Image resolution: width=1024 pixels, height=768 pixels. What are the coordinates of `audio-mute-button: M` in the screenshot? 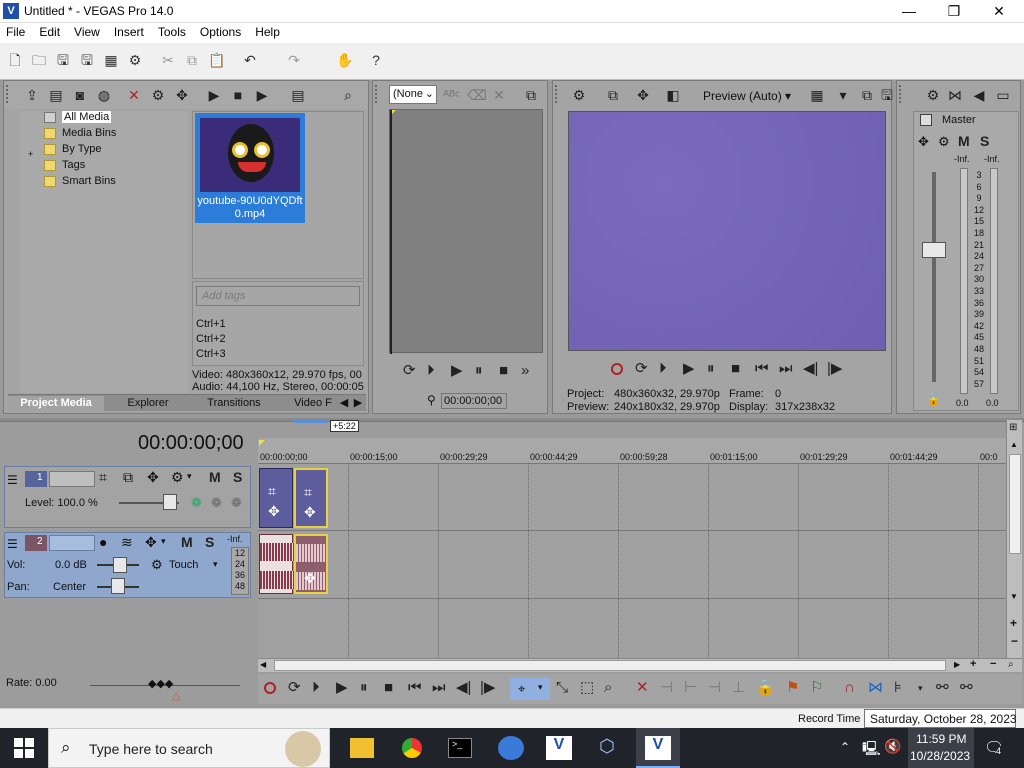 It's located at (187, 542).